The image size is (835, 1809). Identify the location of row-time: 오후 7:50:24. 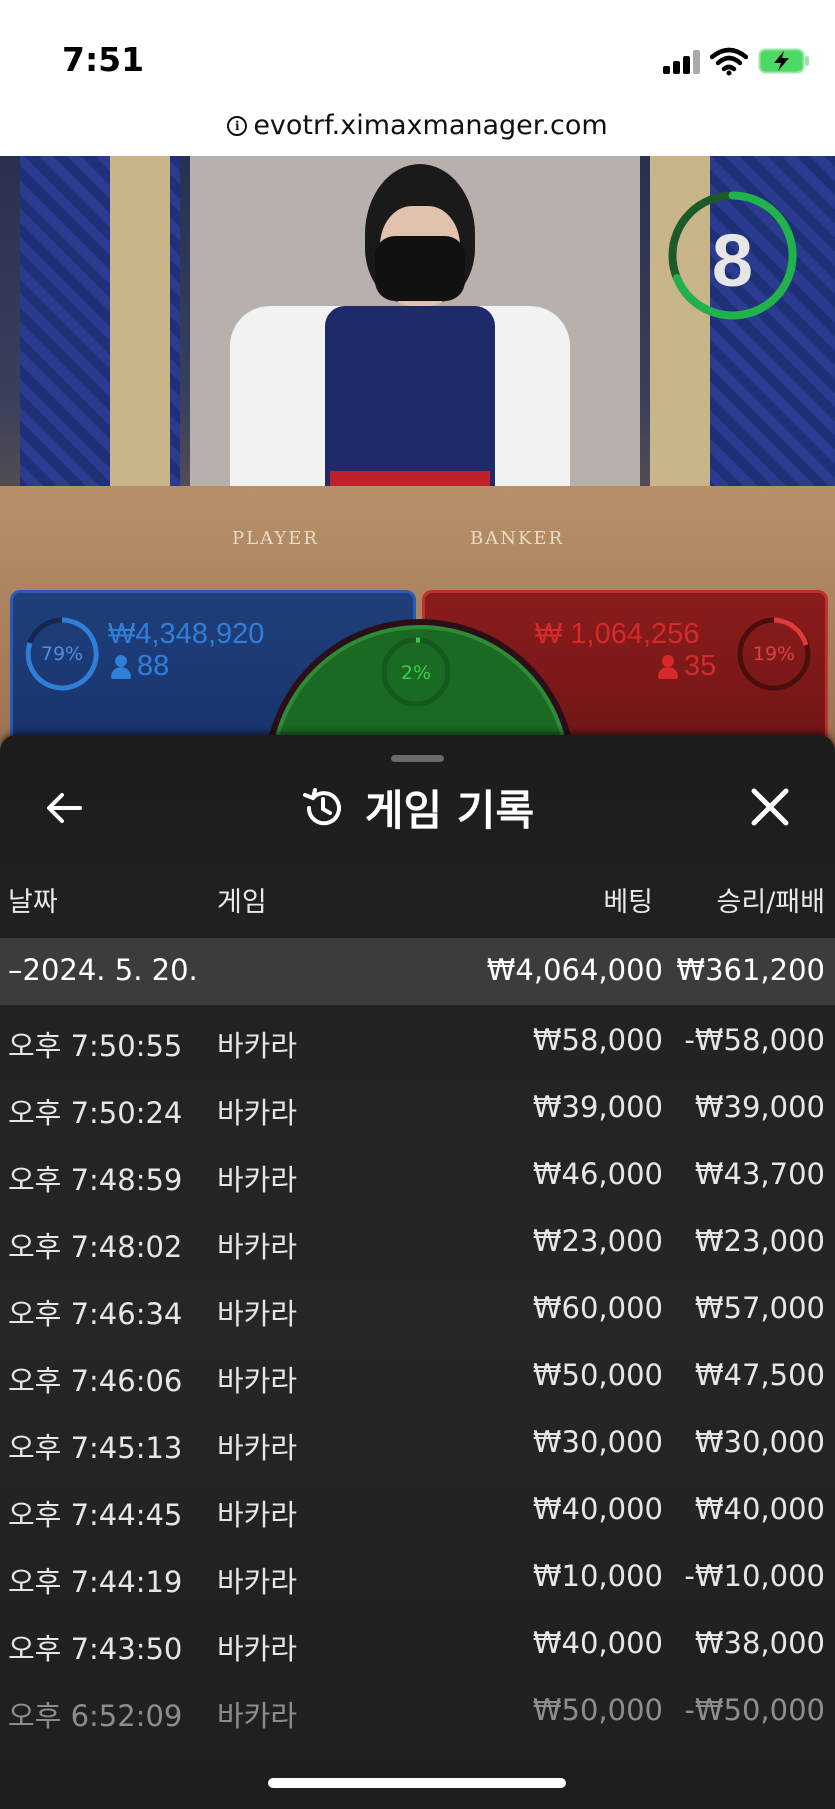
(95, 1113).